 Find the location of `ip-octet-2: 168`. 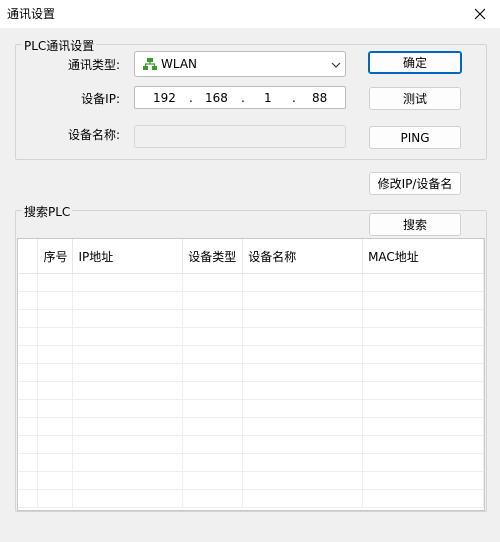

ip-octet-2: 168 is located at coordinates (216, 98).